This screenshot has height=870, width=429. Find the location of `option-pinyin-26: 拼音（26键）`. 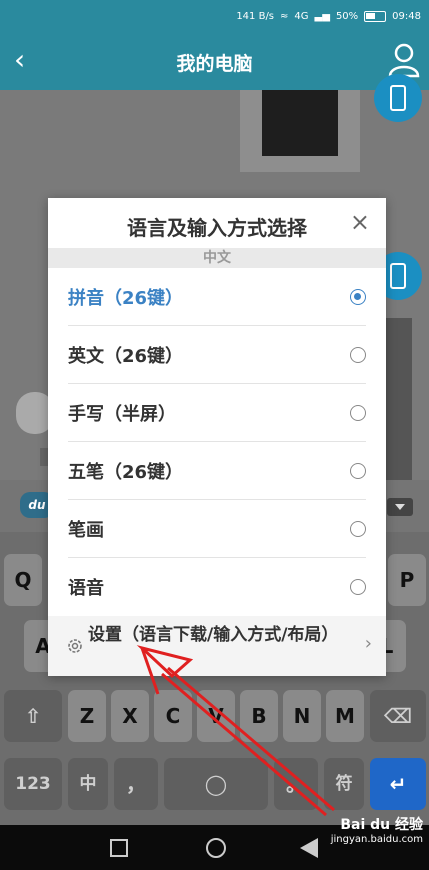

option-pinyin-26: 拼音（26键） is located at coordinates (217, 297).